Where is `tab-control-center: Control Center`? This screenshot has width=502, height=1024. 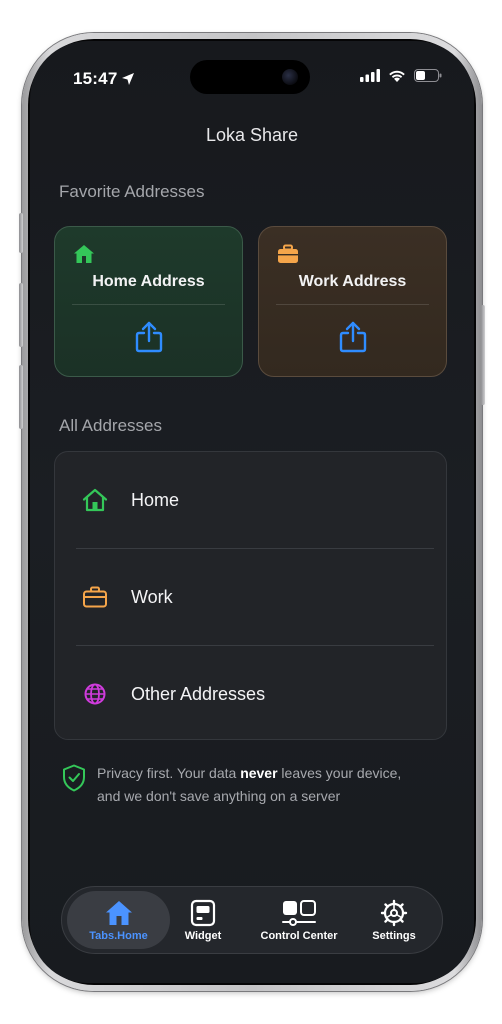 tab-control-center: Control Center is located at coordinates (299, 920).